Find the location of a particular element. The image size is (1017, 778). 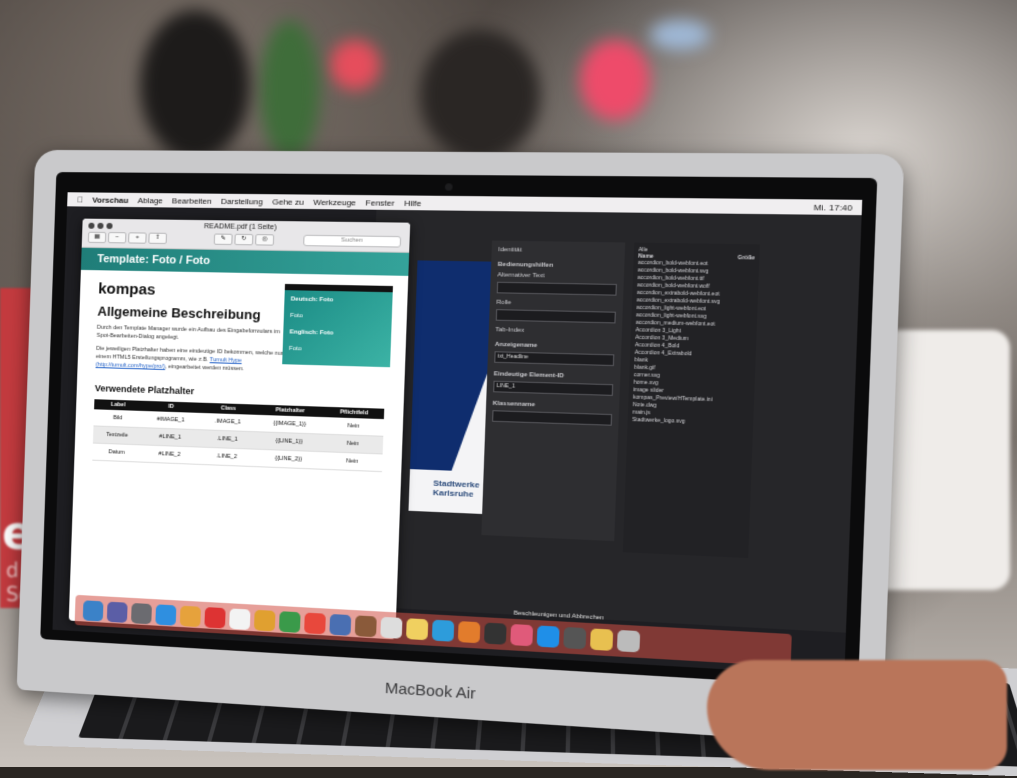

calendar-icon is located at coordinates (215, 618).